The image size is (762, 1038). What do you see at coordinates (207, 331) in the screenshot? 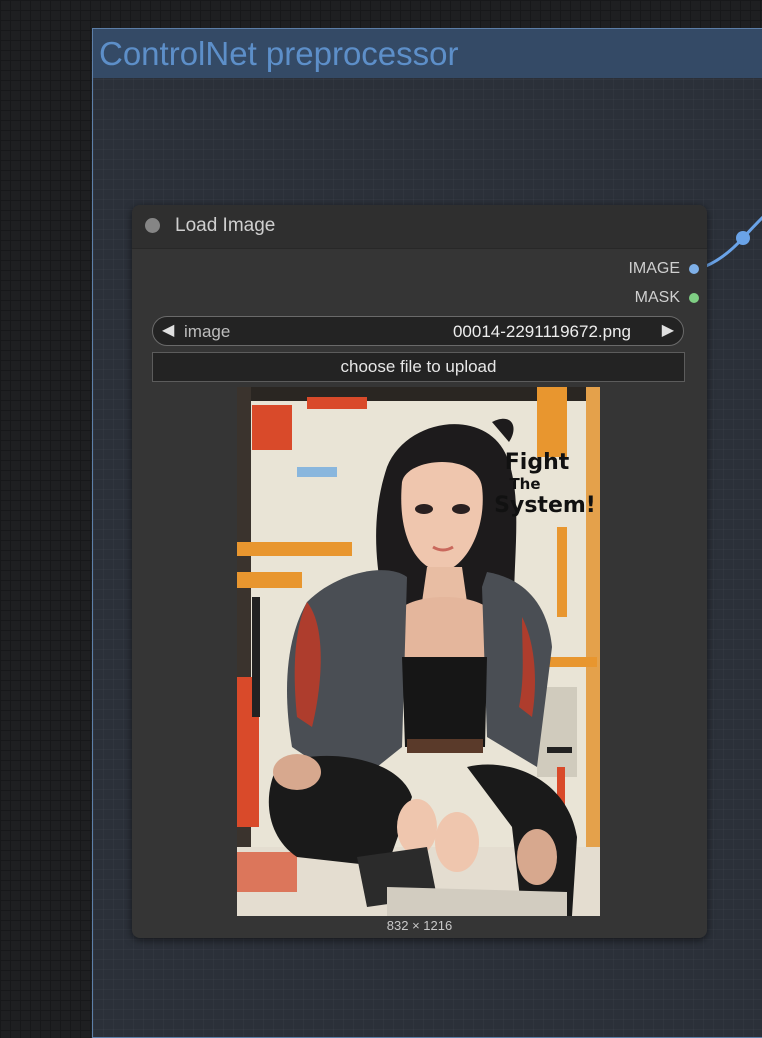
I see `combo-label: image` at bounding box center [207, 331].